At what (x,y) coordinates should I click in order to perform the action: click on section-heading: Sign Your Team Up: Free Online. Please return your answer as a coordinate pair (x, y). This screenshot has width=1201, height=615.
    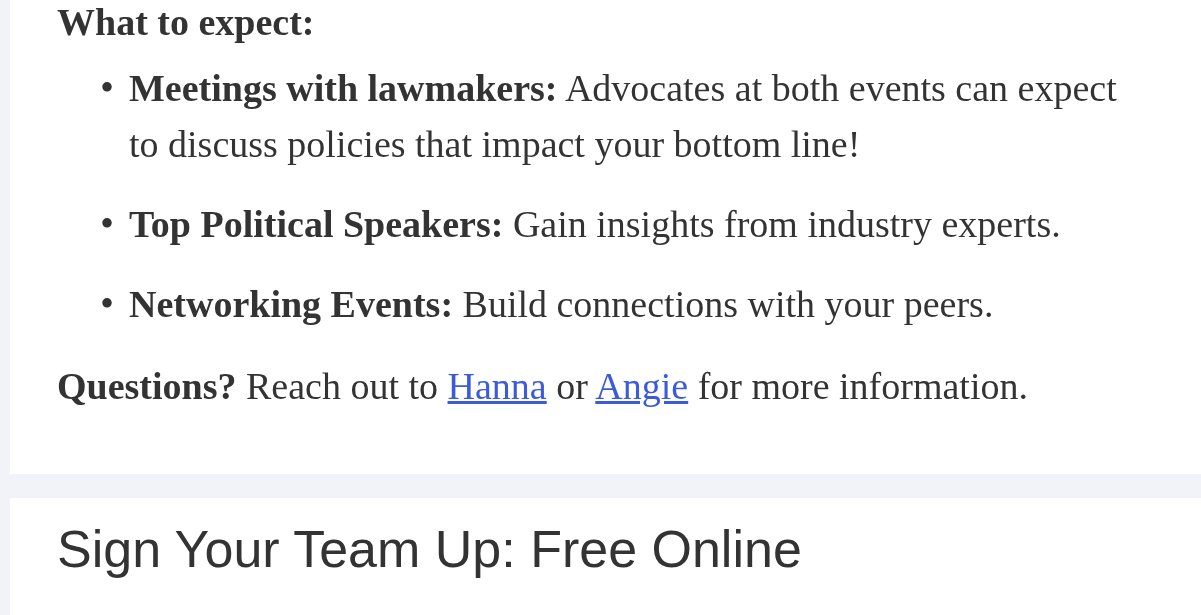
    Looking at the image, I should click on (430, 549).